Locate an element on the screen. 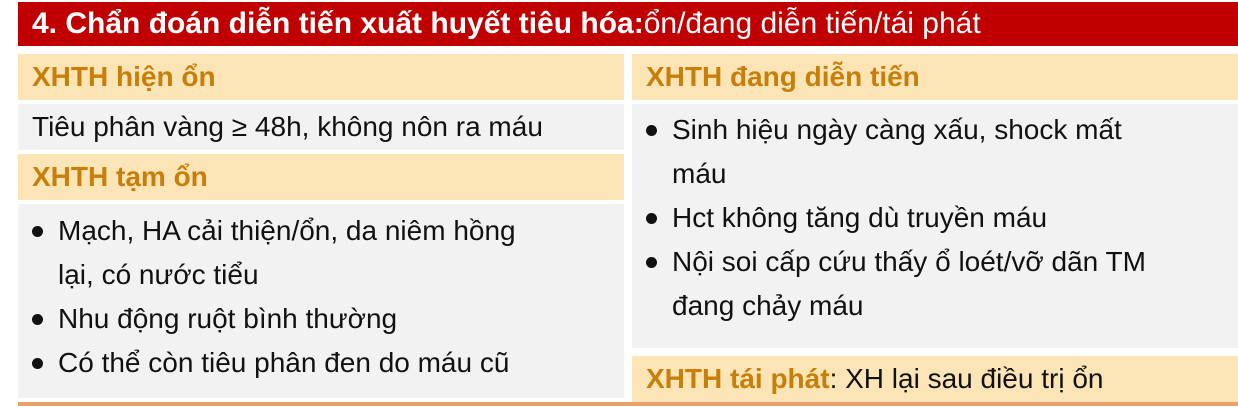 The width and height of the screenshot is (1238, 408). list-item-line: đang chảy máu is located at coordinates (768, 305).